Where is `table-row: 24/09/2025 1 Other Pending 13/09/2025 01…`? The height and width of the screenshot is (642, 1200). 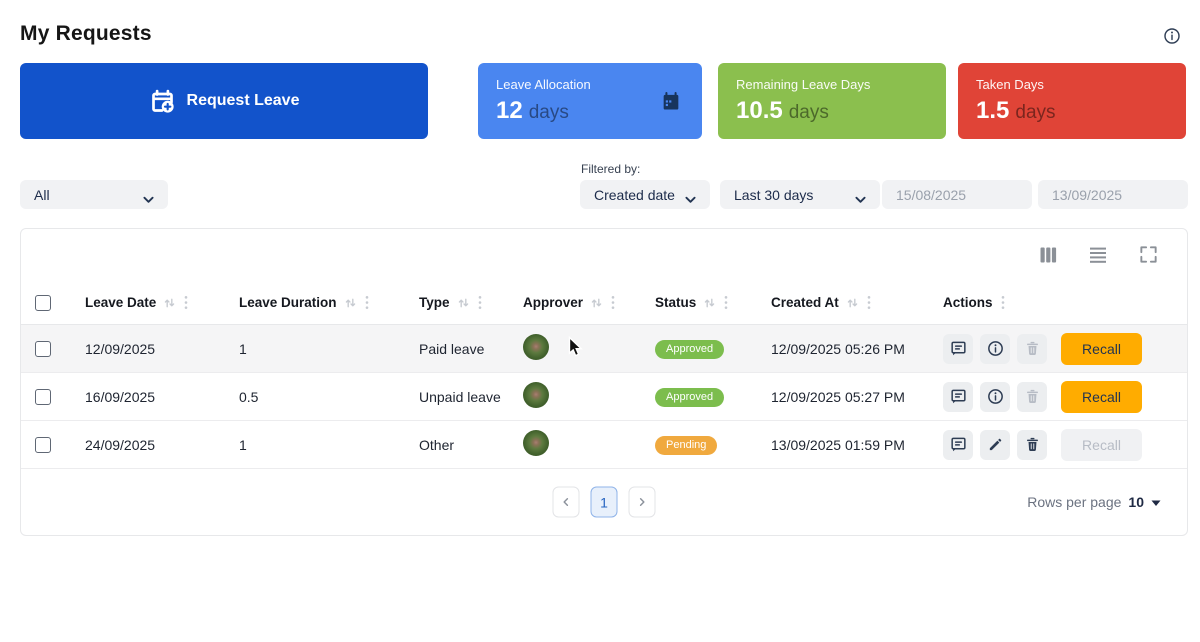 table-row: 24/09/2025 1 Other Pending 13/09/2025 01… is located at coordinates (604, 445).